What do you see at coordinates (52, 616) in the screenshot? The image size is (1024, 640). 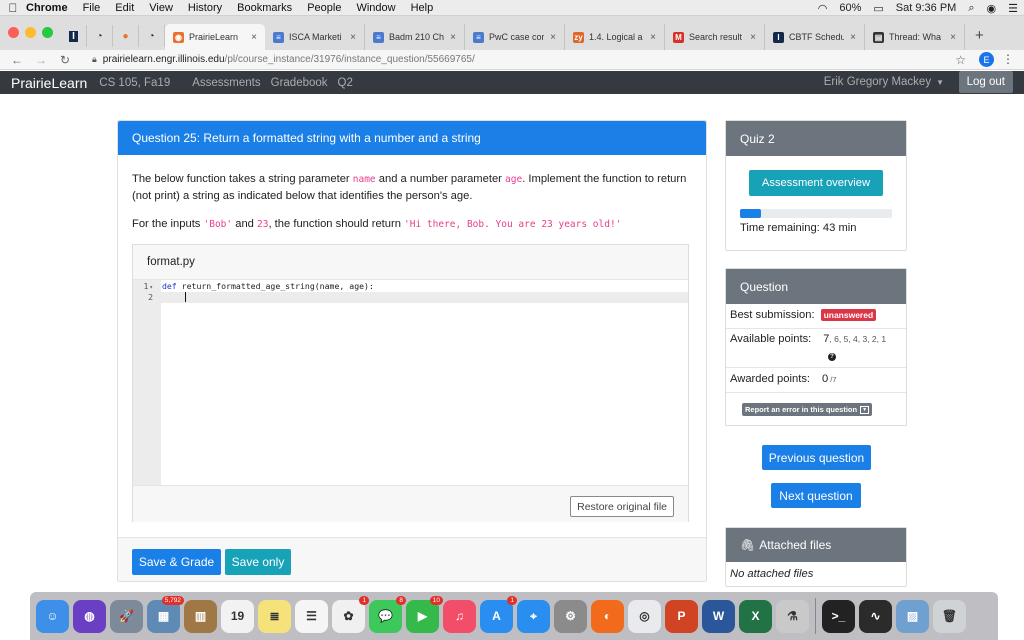 I see `finder-icon: ☺` at bounding box center [52, 616].